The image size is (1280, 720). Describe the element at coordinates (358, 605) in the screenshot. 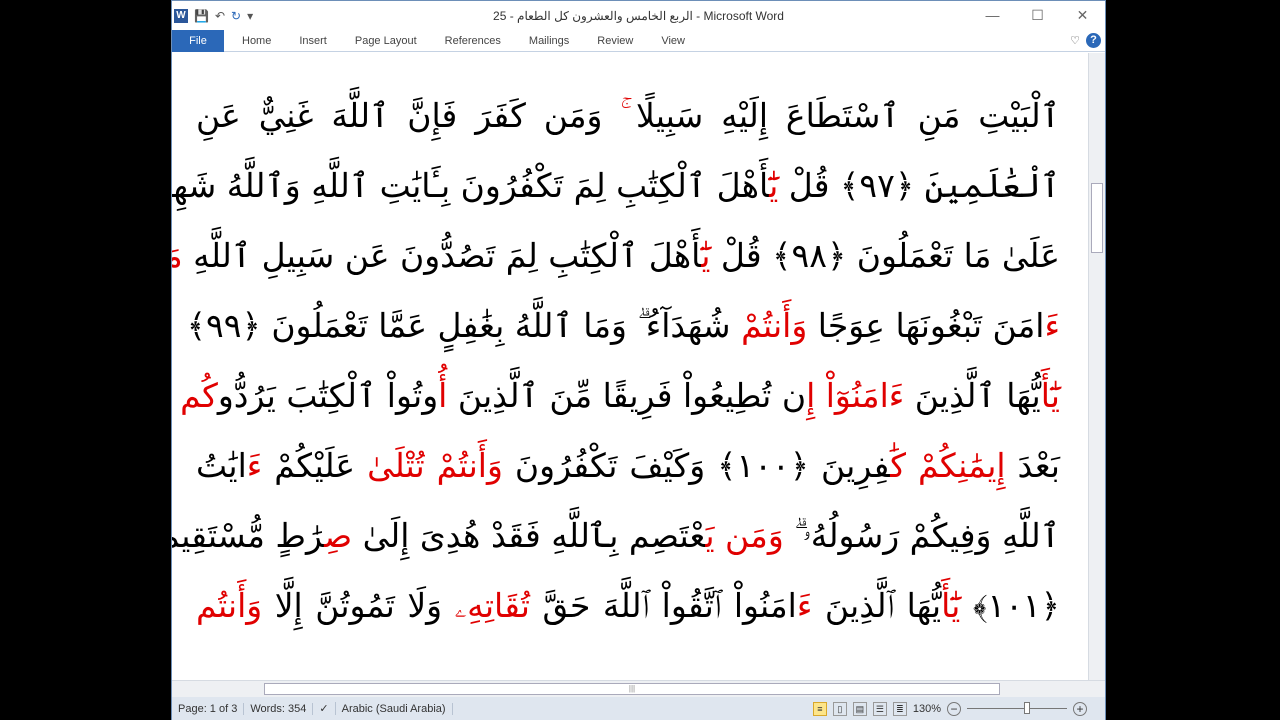

I see `text-segment: وَلَا تَمُوتُنَّ إِلَّا` at that location.